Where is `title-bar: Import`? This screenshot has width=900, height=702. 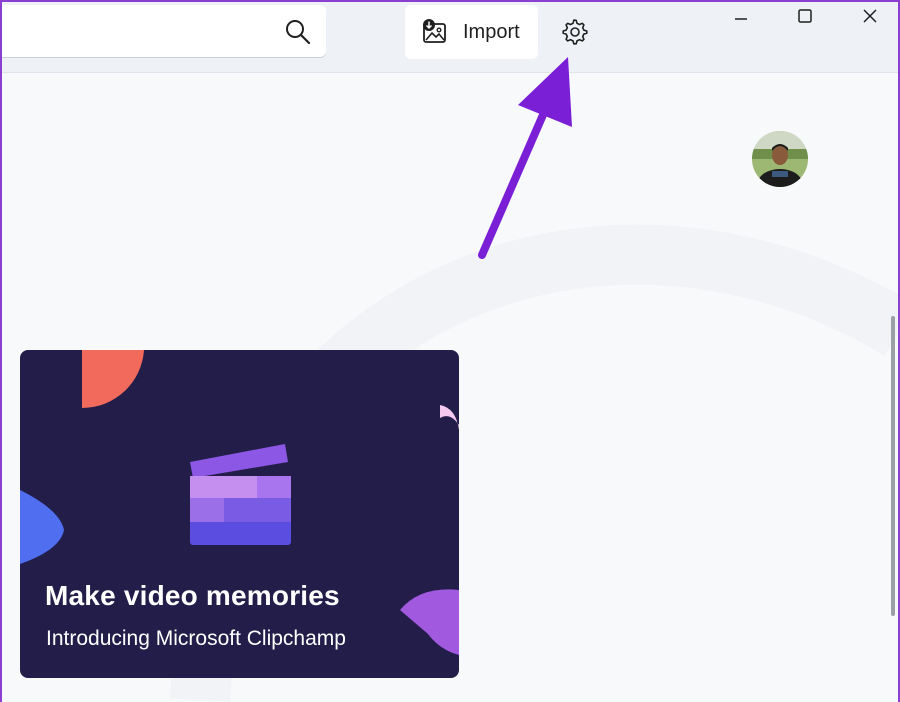 title-bar: Import is located at coordinates (450, 36).